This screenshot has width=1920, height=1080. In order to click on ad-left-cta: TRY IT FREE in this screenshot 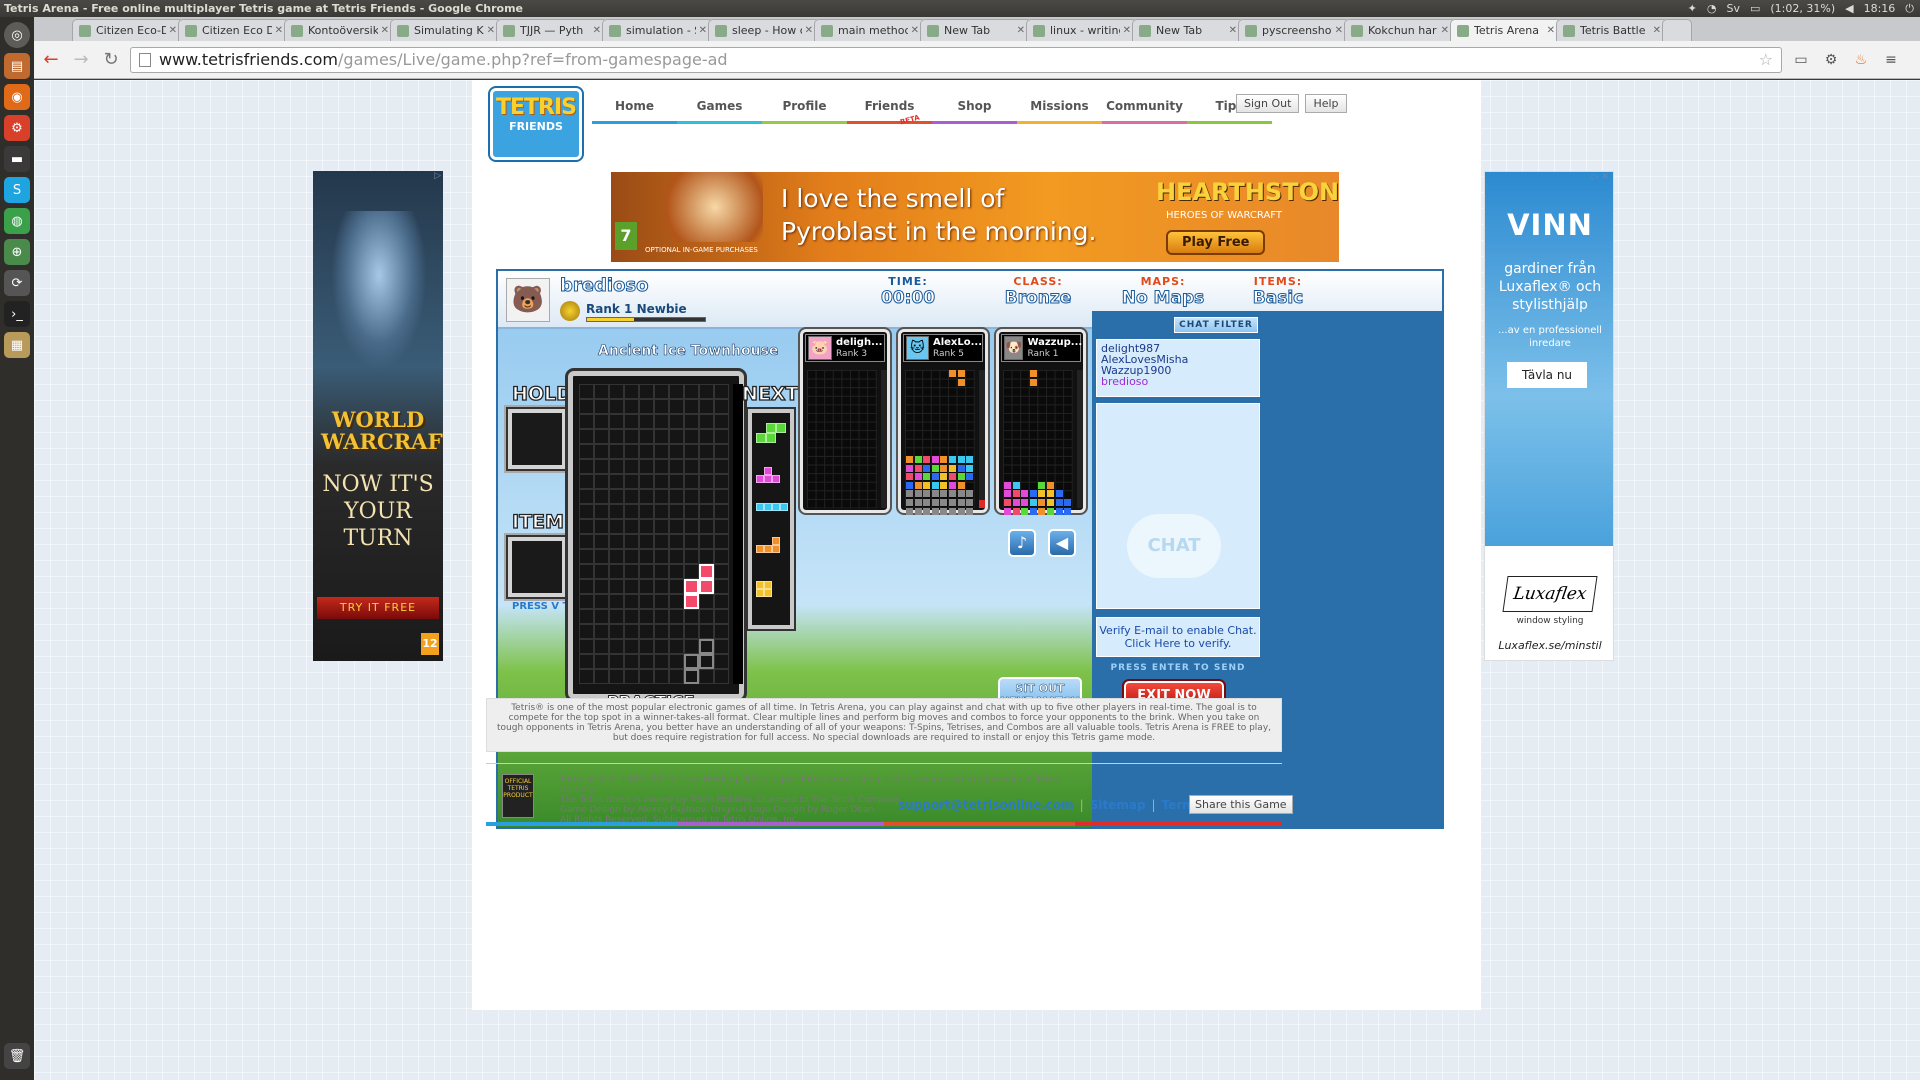, I will do `click(378, 608)`.